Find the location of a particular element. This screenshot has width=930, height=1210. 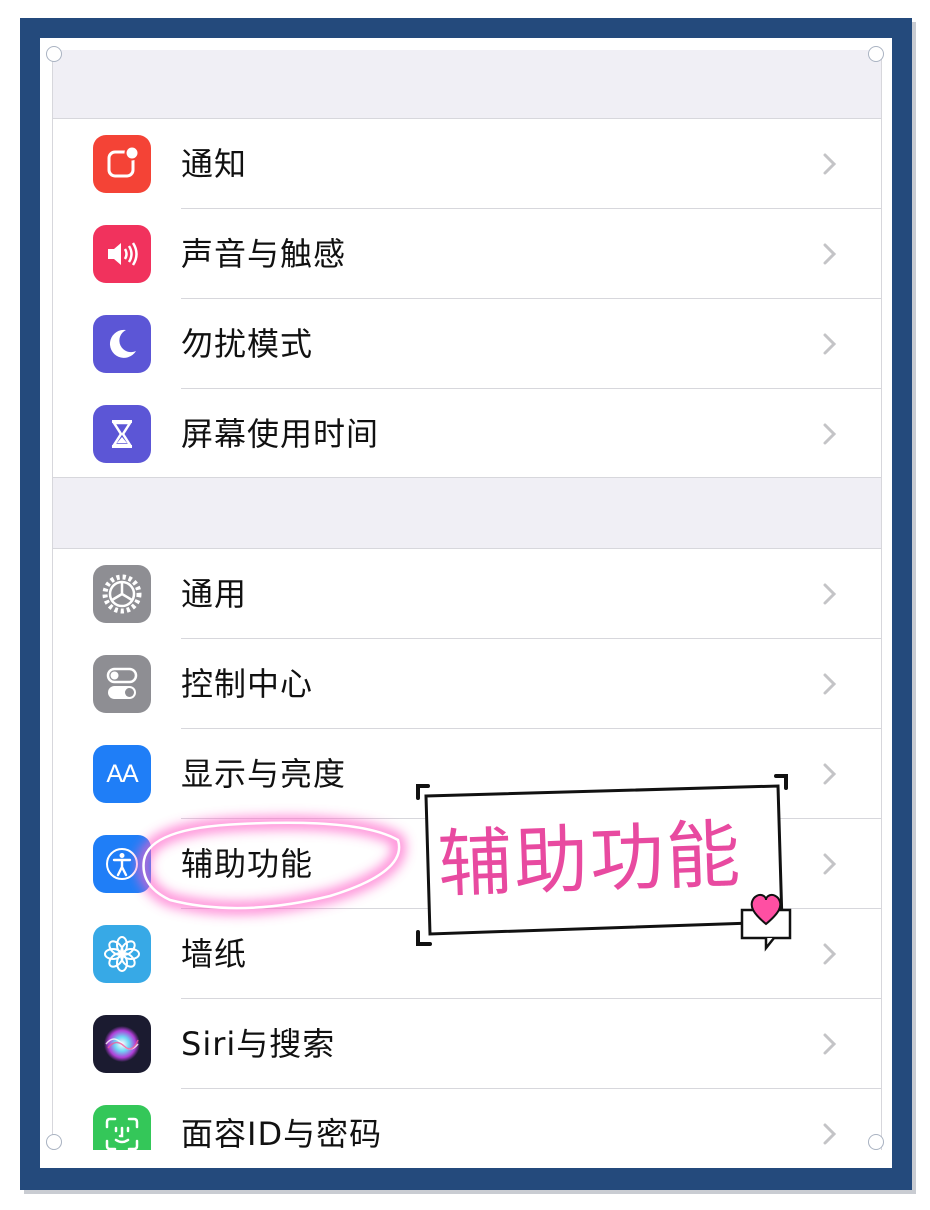

settings-row-label: 屏幕使用时间 is located at coordinates (280, 434).